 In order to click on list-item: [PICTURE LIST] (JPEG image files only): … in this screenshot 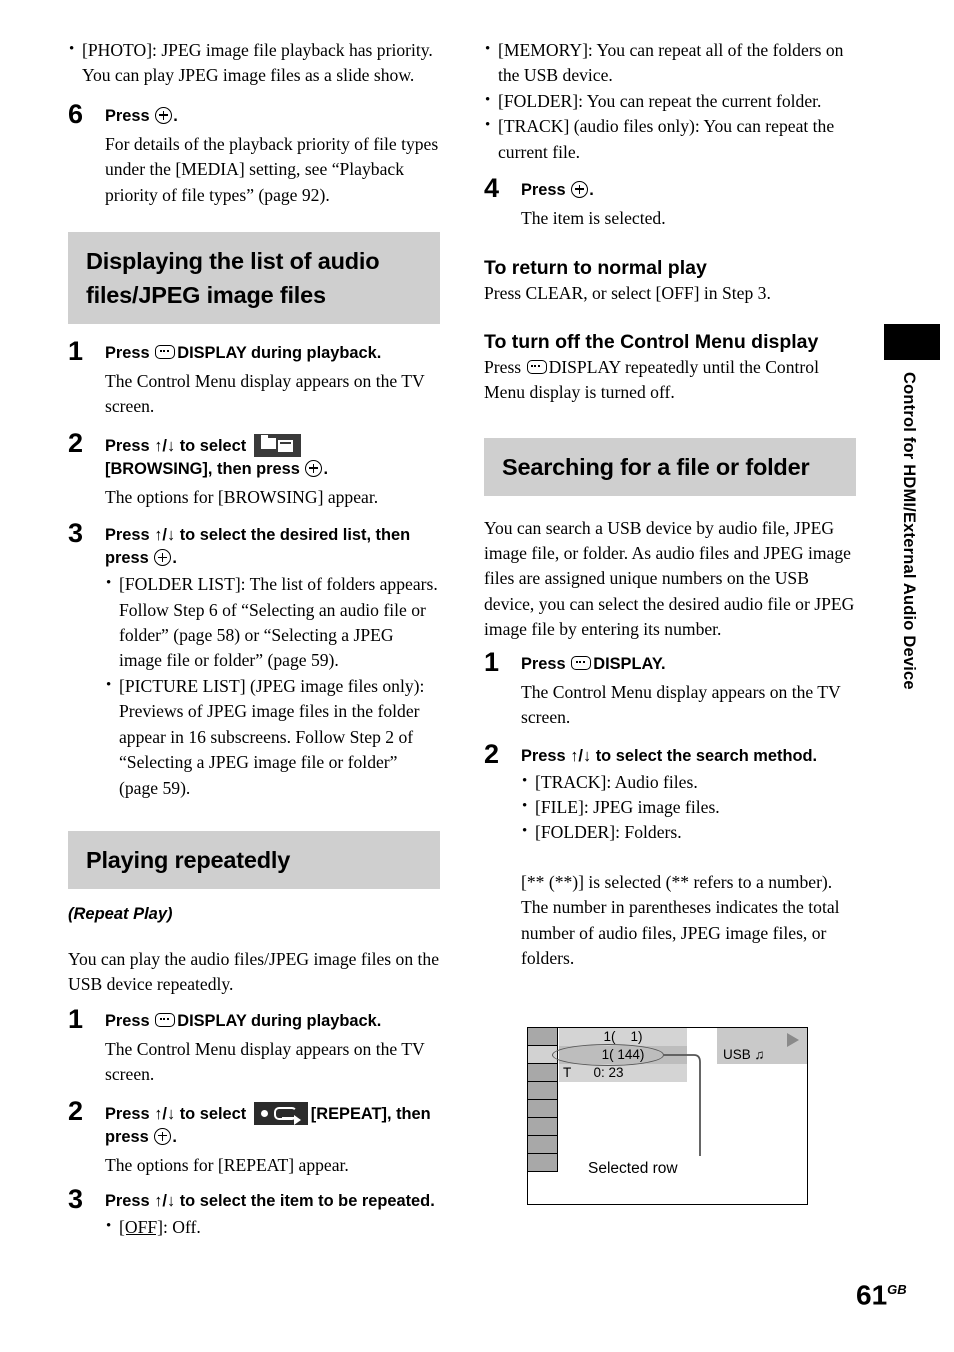, I will do `click(272, 737)`.